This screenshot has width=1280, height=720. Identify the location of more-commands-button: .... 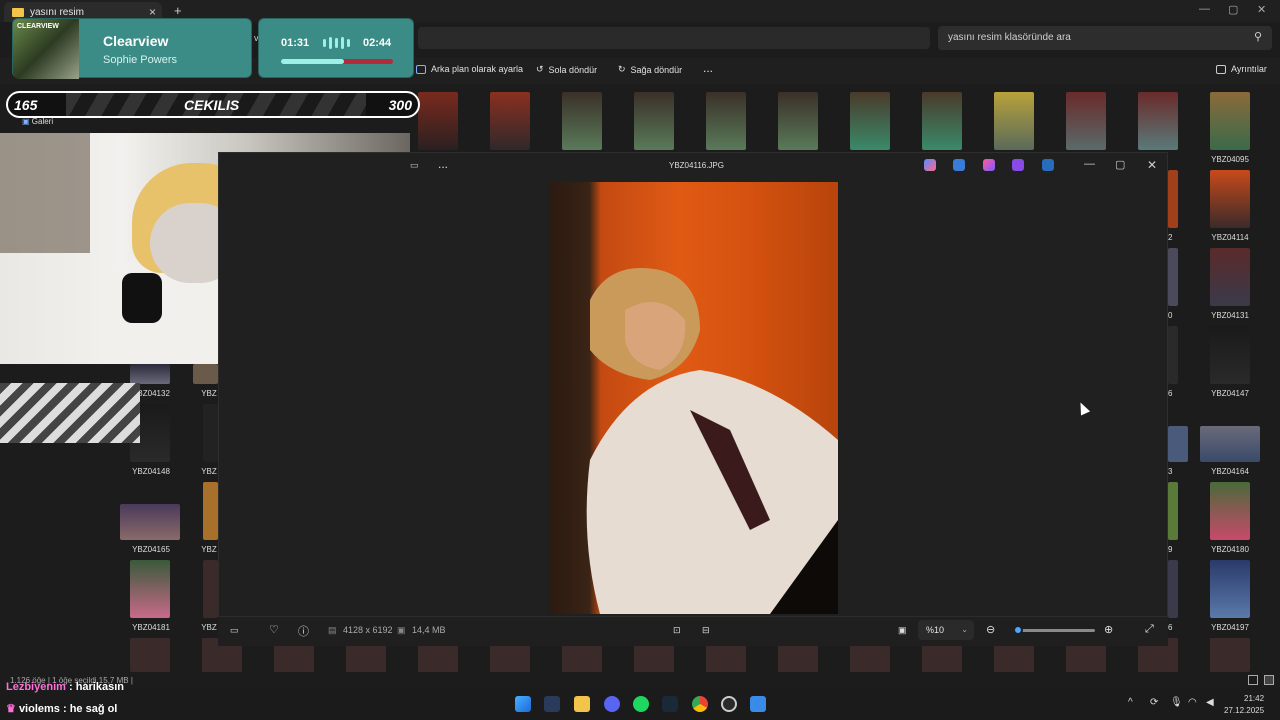
(708, 68).